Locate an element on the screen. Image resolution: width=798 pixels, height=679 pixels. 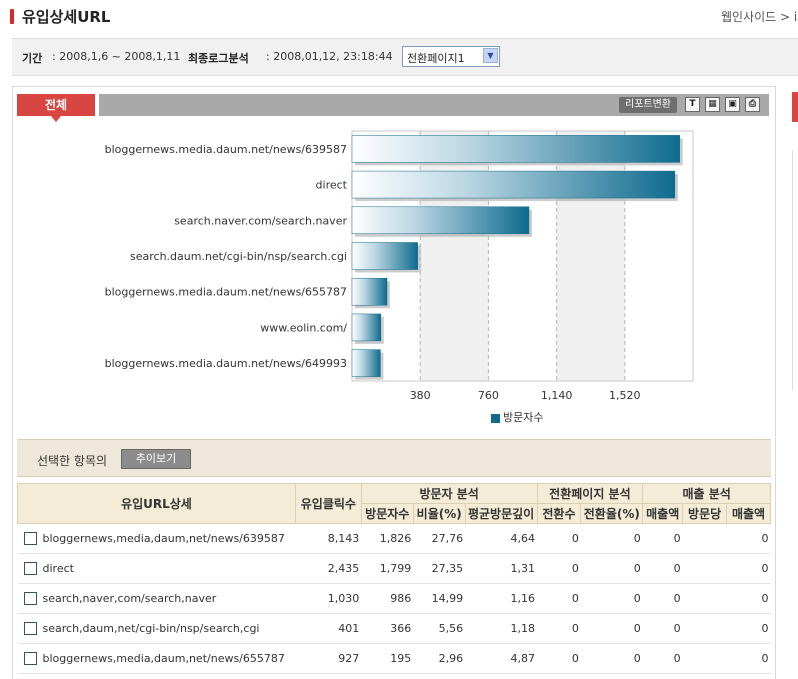
image-icon: ▣ is located at coordinates (732, 104).